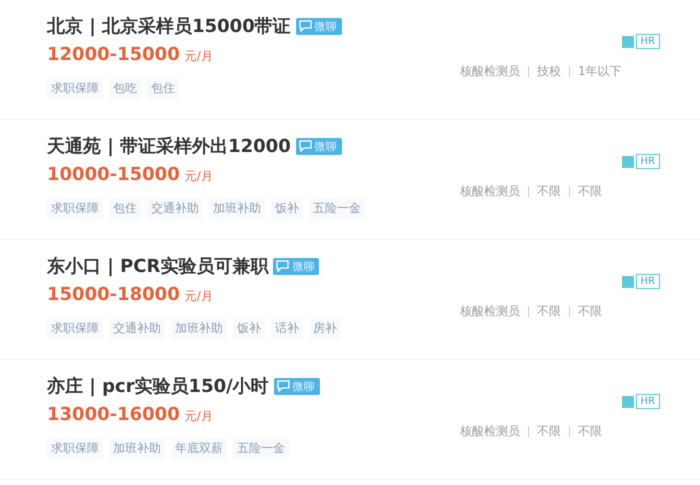  I want to click on benefit-tag: 房补, so click(325, 328).